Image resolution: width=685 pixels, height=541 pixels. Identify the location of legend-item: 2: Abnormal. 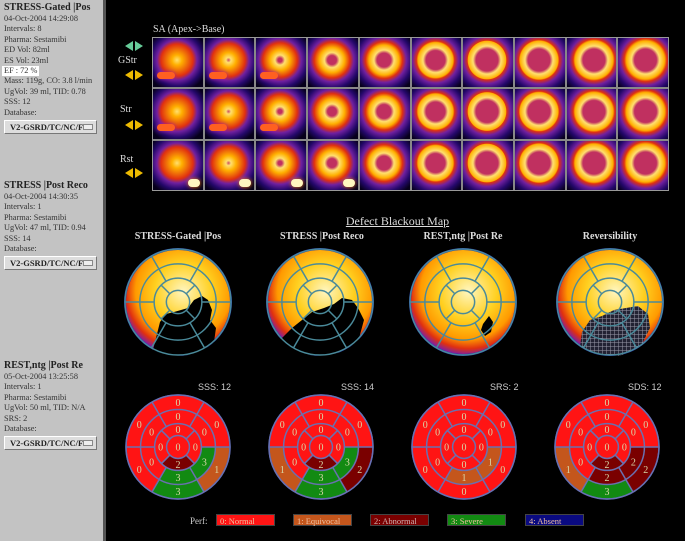
(399, 520).